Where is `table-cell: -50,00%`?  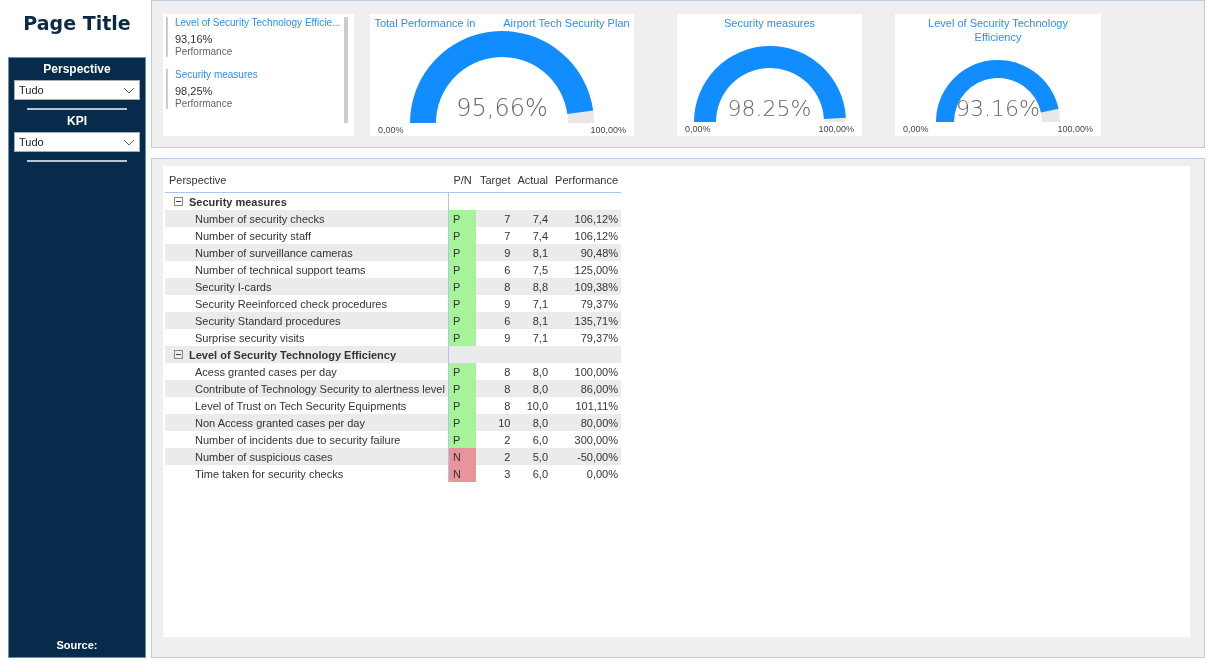 table-cell: -50,00% is located at coordinates (586, 456).